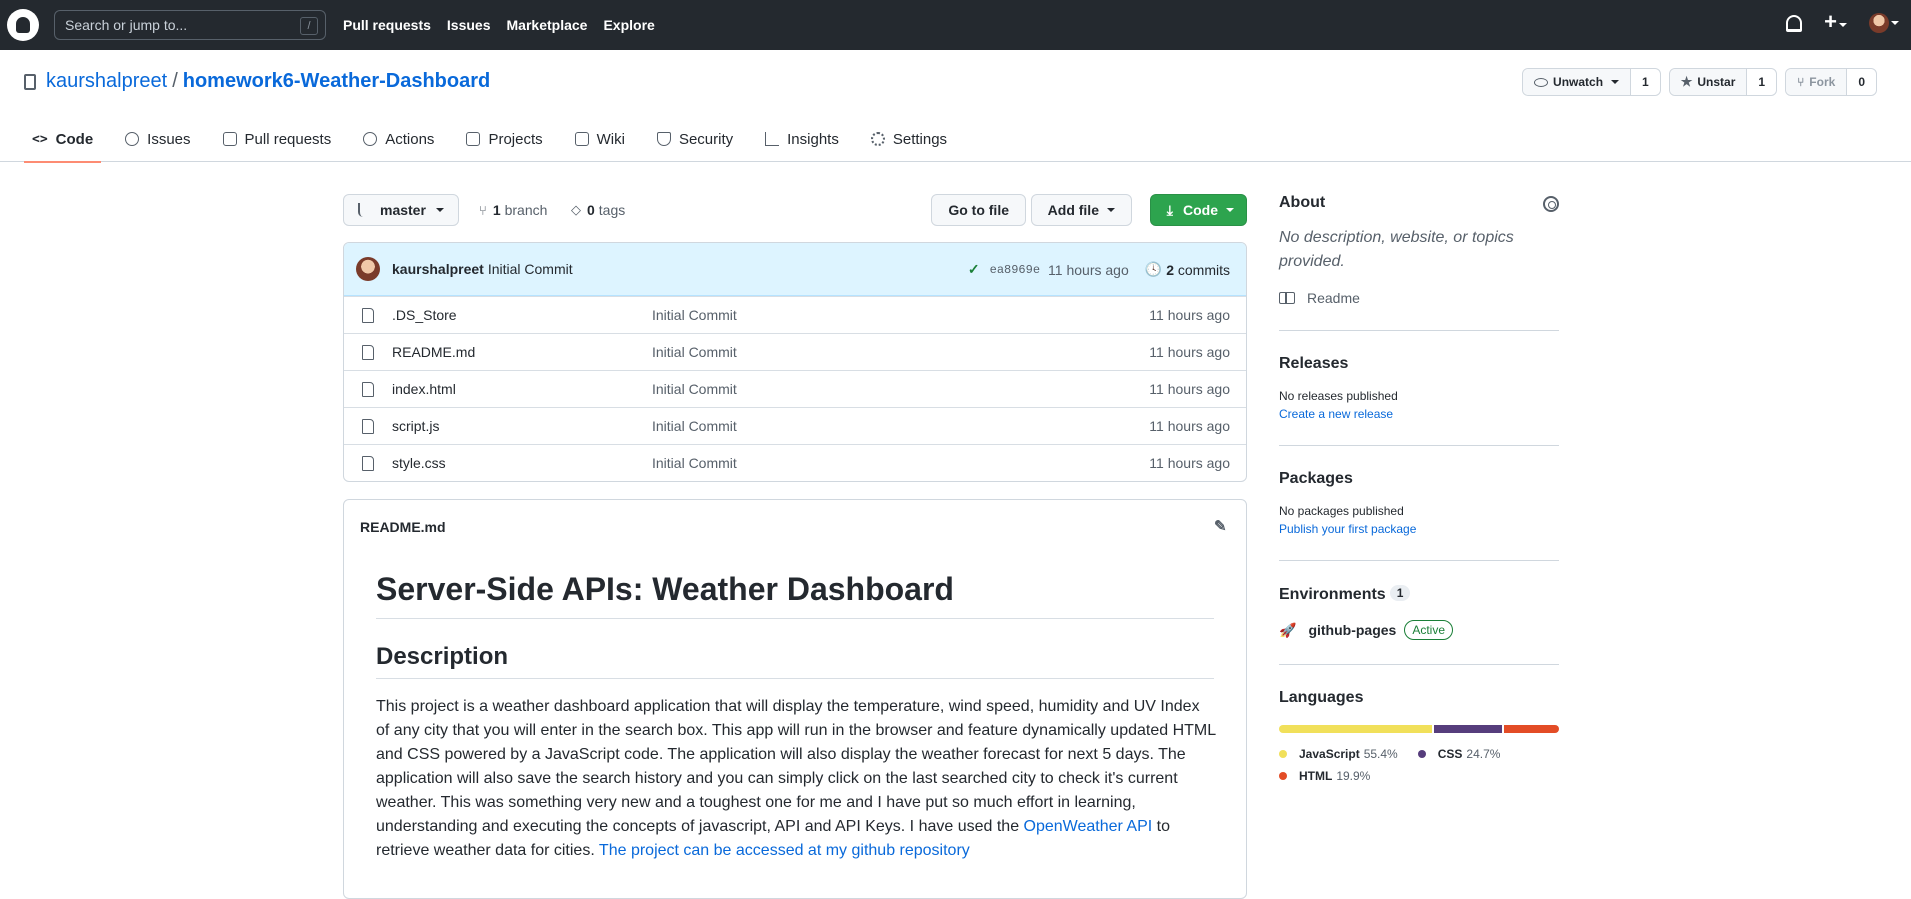 This screenshot has width=1911, height=899. Describe the element at coordinates (1716, 82) in the screenshot. I see `unstar-label: Unstar` at that location.